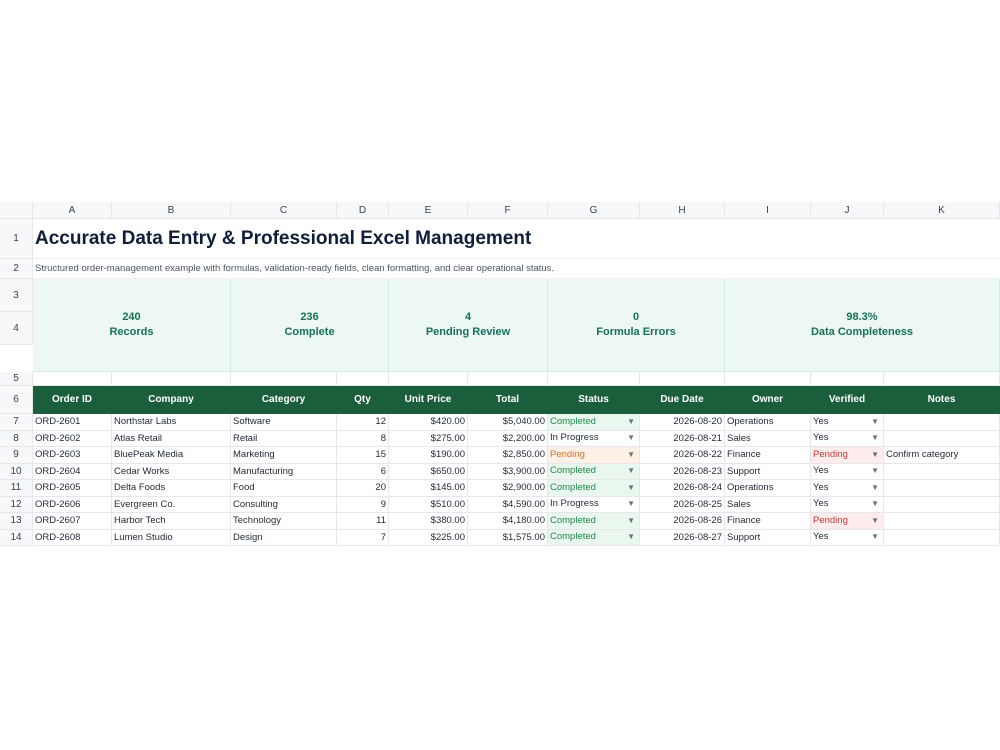 The image size is (1000, 750). Describe the element at coordinates (171, 438) in the screenshot. I see `company-cell: Atlas Retail` at that location.